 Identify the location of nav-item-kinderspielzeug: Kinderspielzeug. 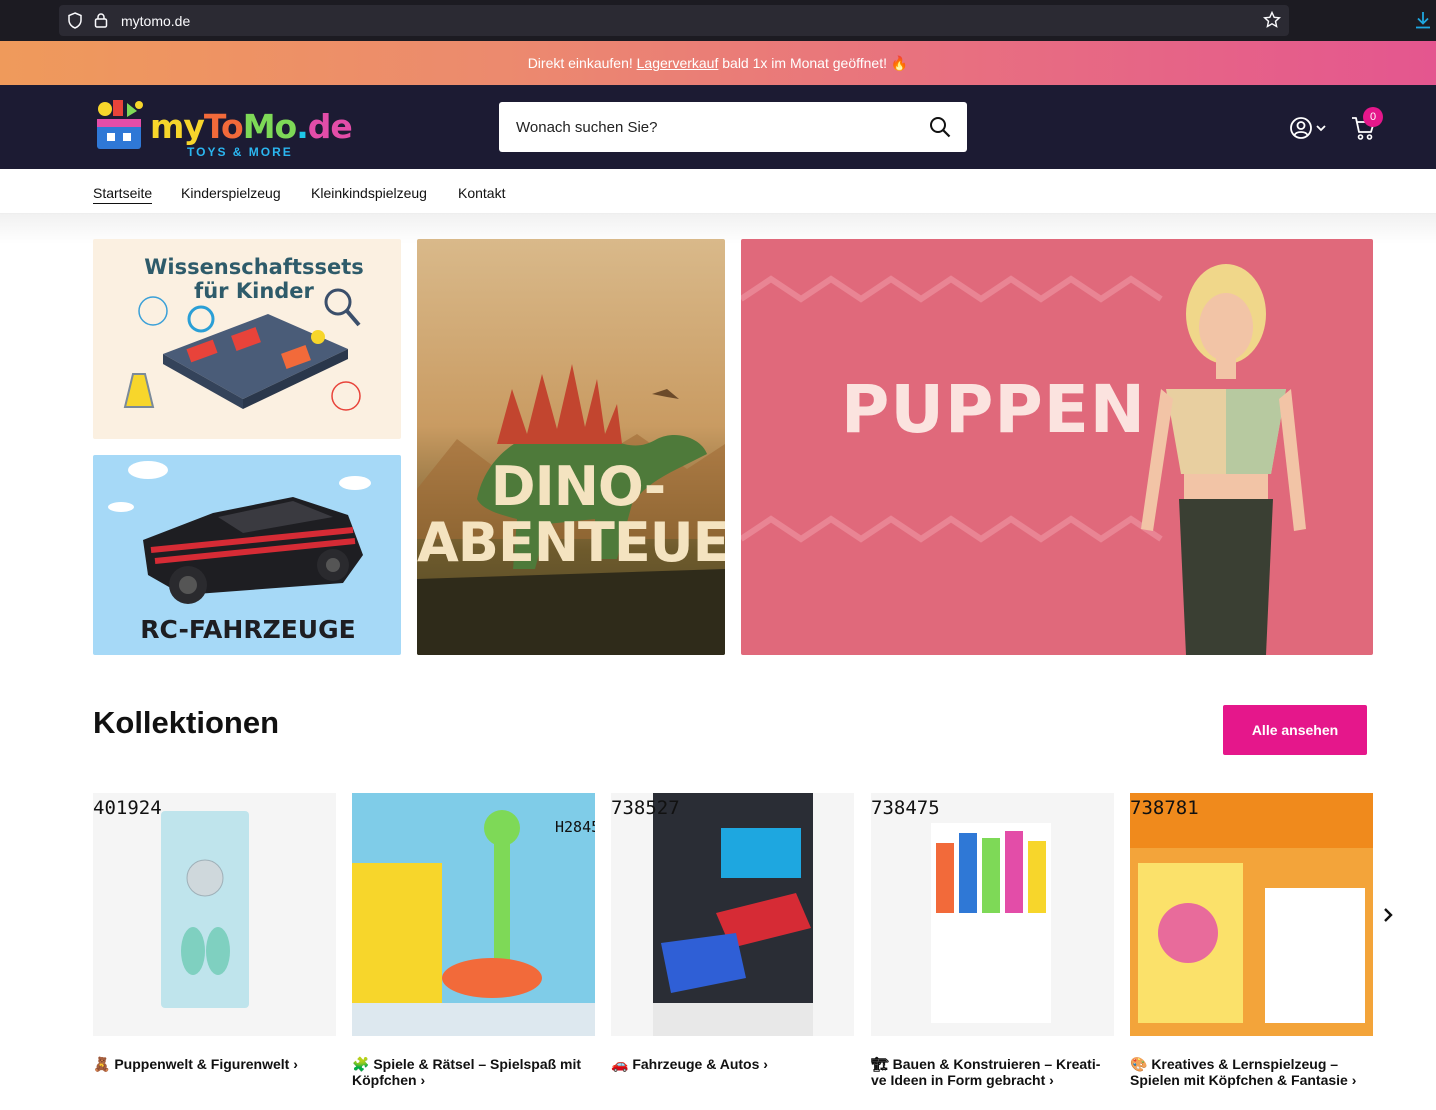
(231, 193).